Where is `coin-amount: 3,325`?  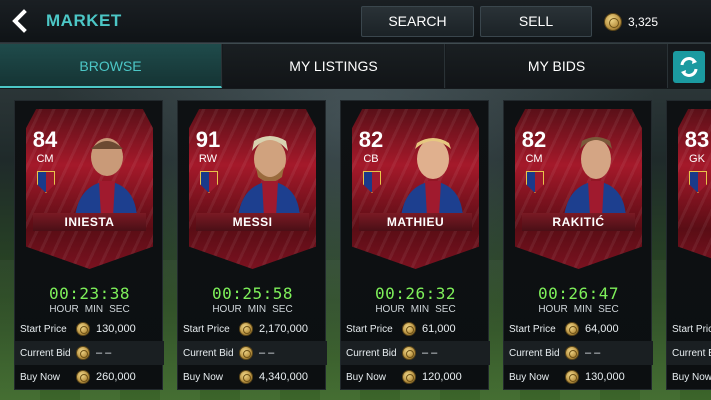
coin-amount: 3,325 is located at coordinates (643, 22).